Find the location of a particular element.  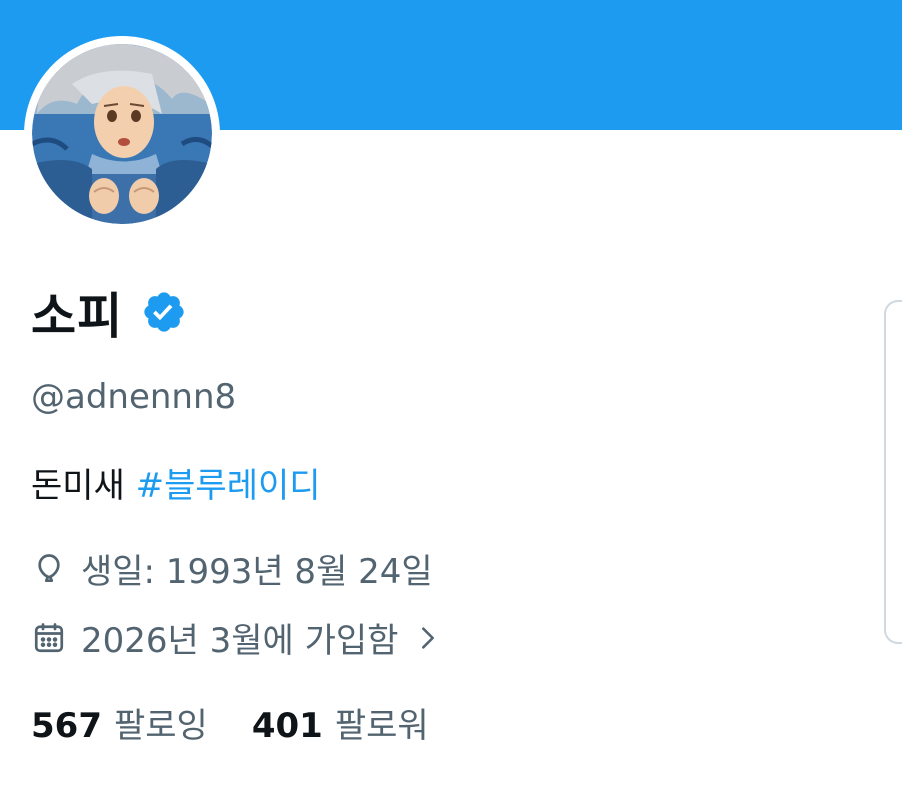

display-name: 소피 is located at coordinates (77, 316).